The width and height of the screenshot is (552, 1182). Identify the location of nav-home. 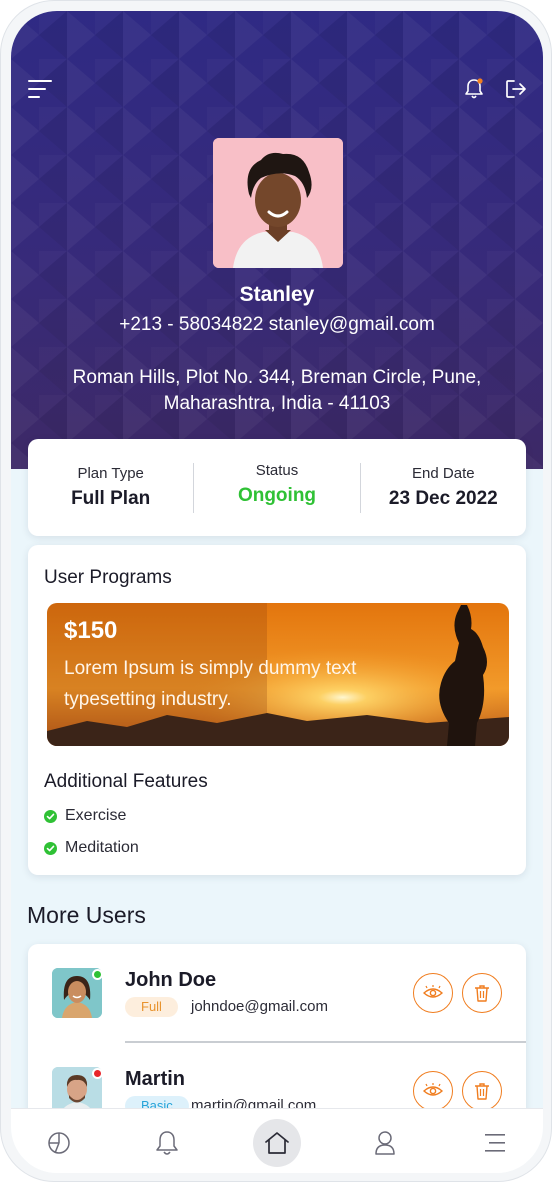
(277, 1143).